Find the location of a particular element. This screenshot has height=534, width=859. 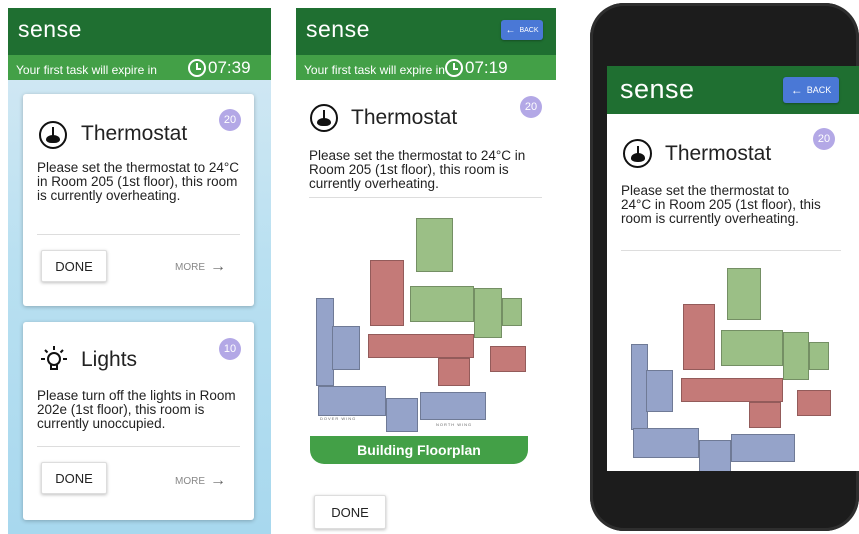

timer-bar: Your first task will expire in 07:39 is located at coordinates (139, 67).